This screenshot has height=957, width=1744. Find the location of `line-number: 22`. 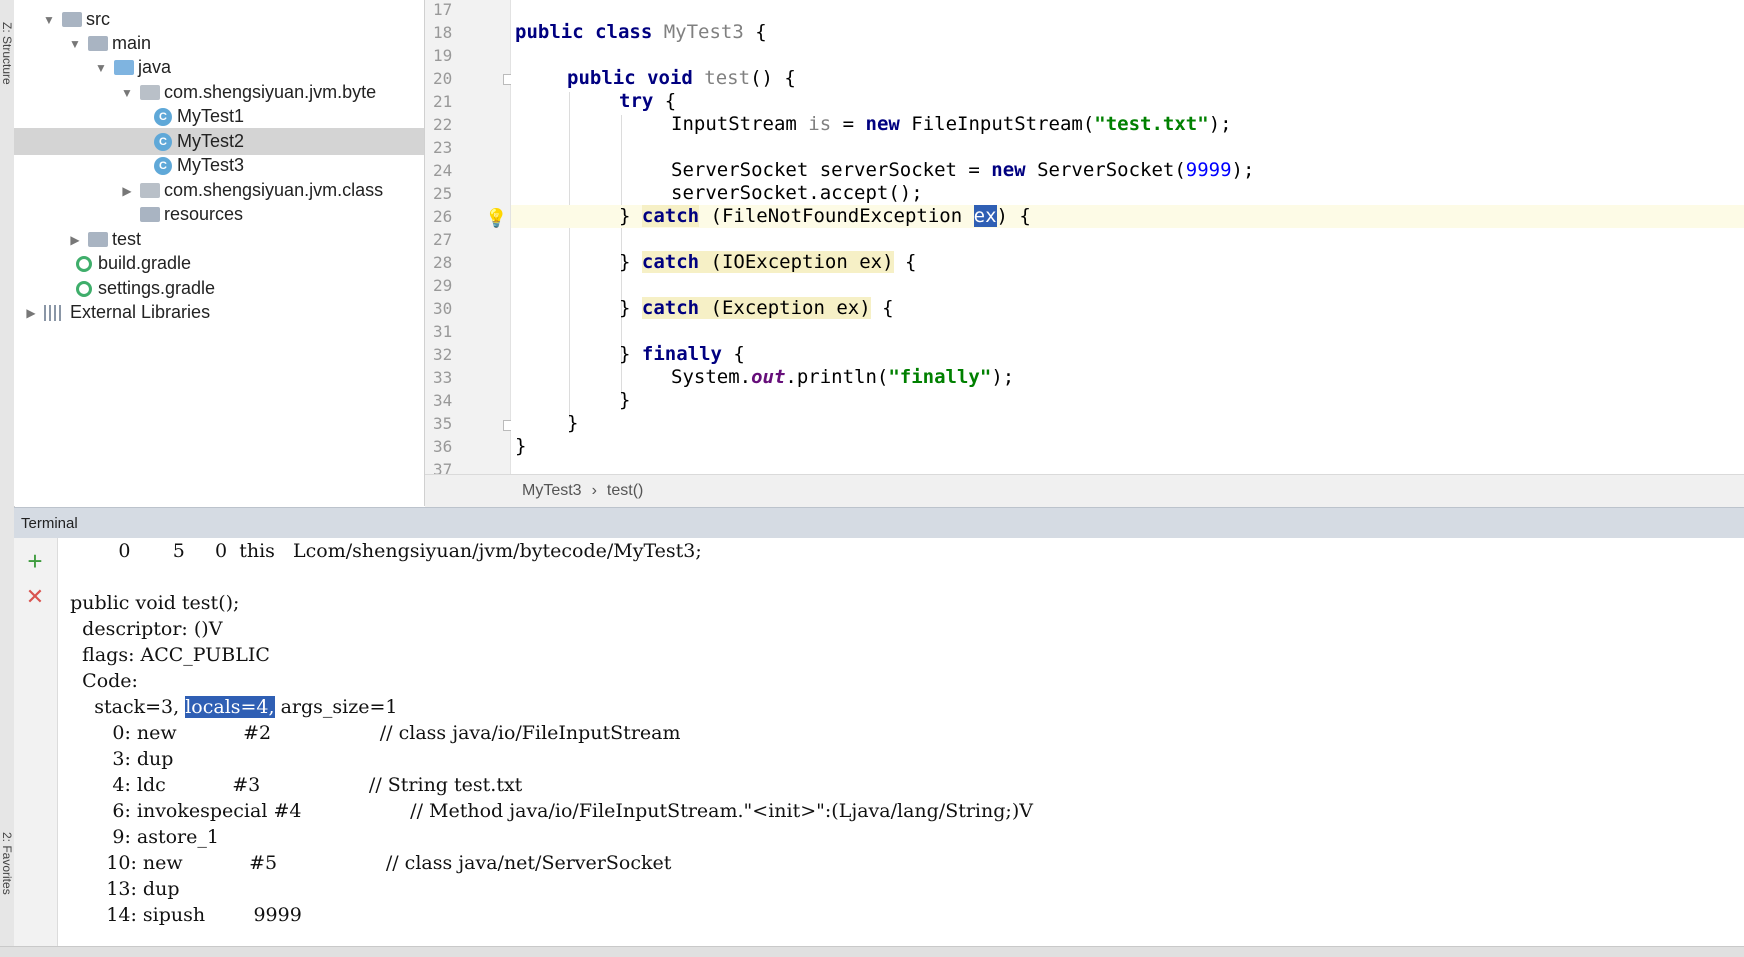

line-number: 22 is located at coordinates (443, 124).